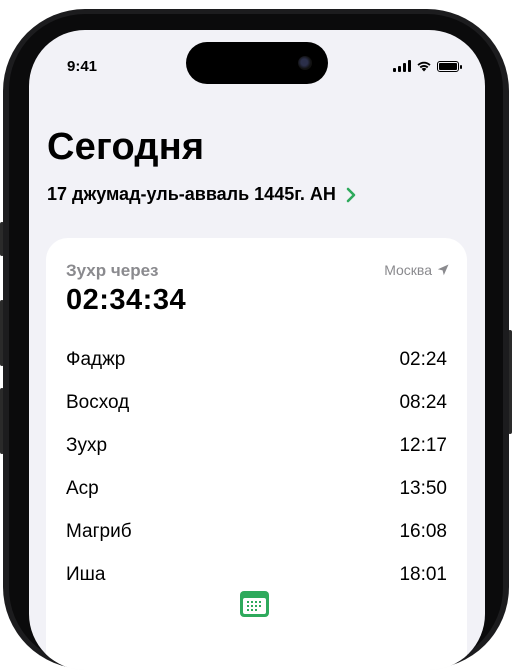 Image resolution: width=512 pixels, height=670 pixels. What do you see at coordinates (423, 445) in the screenshot?
I see `prayer-time: 12:17` at bounding box center [423, 445].